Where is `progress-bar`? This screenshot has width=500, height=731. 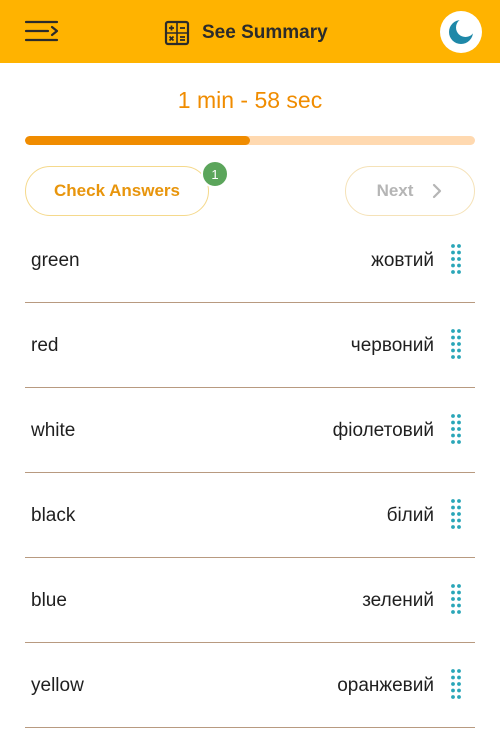 progress-bar is located at coordinates (250, 140).